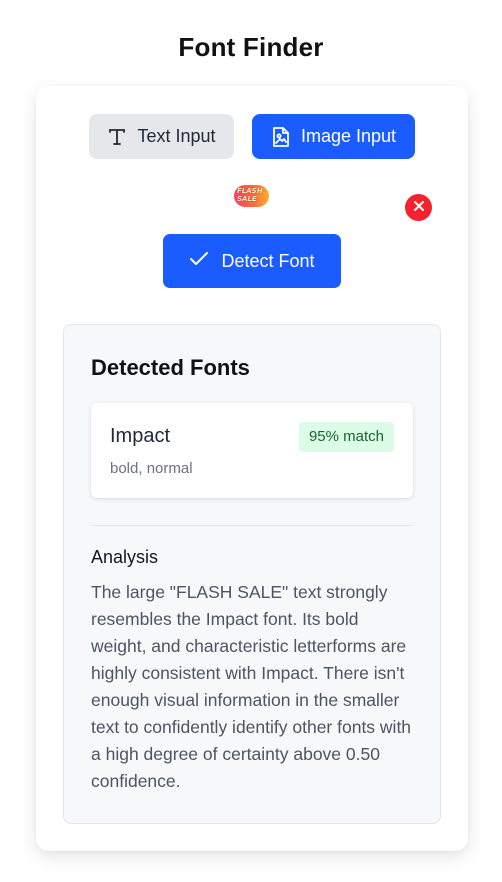 Image resolution: width=502 pixels, height=882 pixels. I want to click on checkmark-icon, so click(199, 261).